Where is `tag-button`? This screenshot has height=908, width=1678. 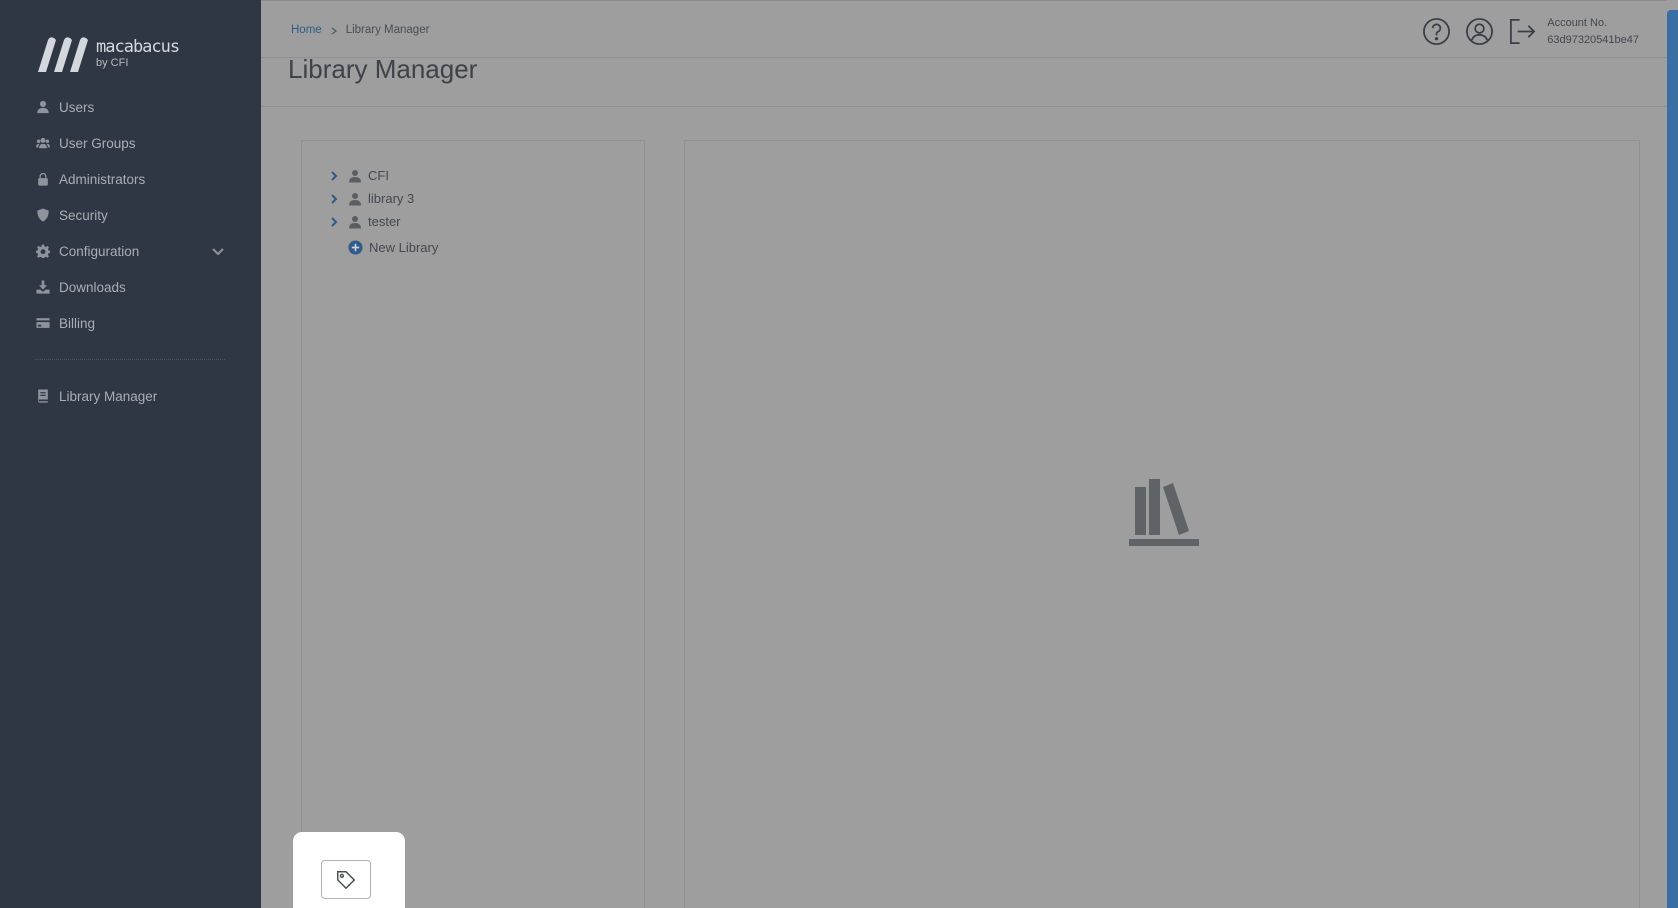 tag-button is located at coordinates (346, 879).